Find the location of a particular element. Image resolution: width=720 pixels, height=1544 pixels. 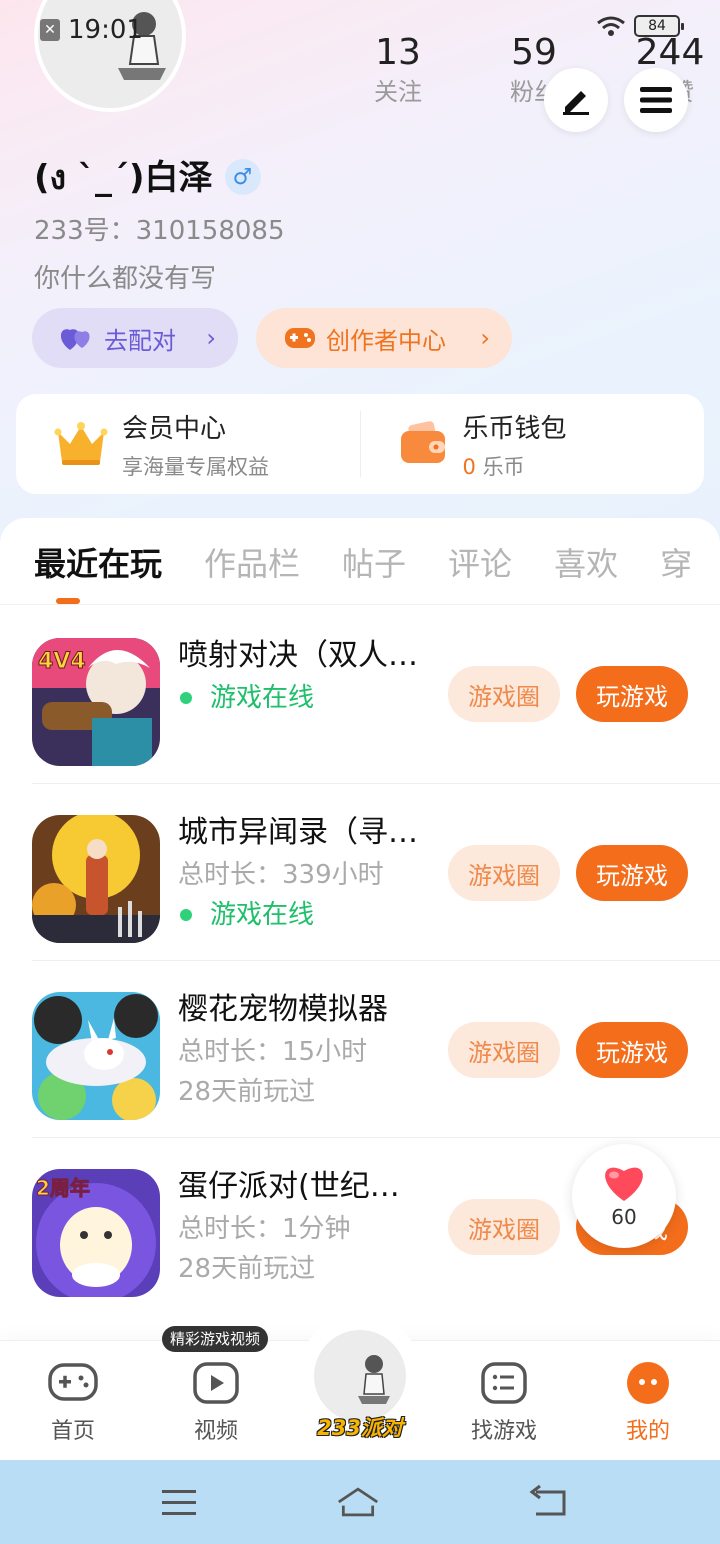

wallet-icon is located at coordinates (422, 442).